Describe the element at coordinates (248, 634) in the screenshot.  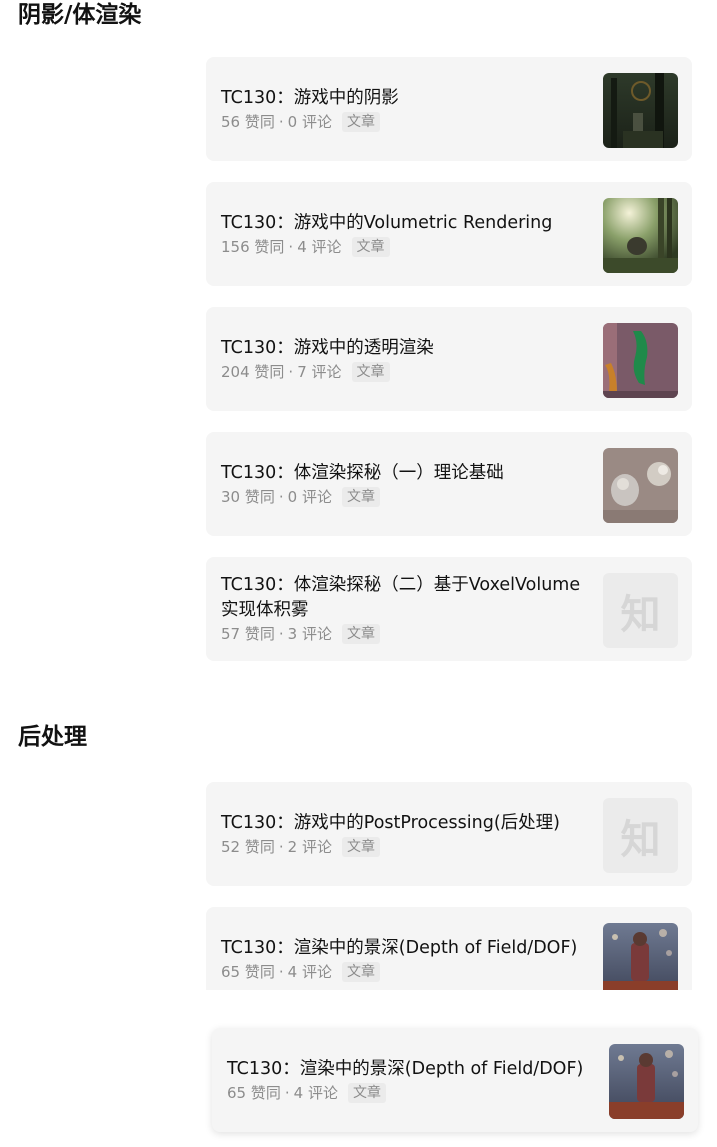
I see `like-count: 57 赞同` at that location.